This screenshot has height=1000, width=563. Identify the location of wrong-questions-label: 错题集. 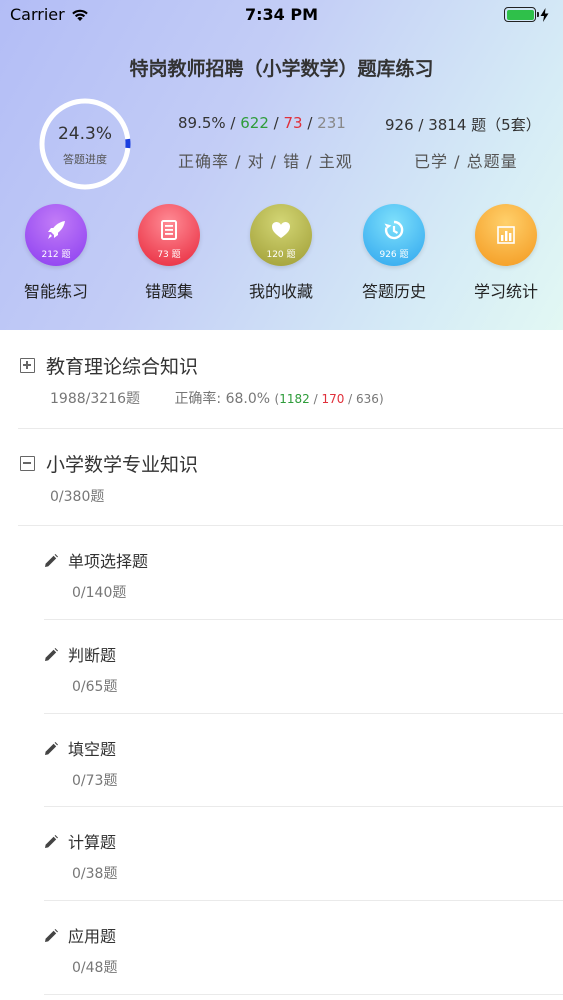
(168, 291).